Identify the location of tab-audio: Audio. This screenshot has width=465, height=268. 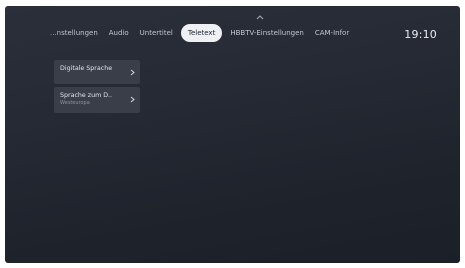
(119, 33).